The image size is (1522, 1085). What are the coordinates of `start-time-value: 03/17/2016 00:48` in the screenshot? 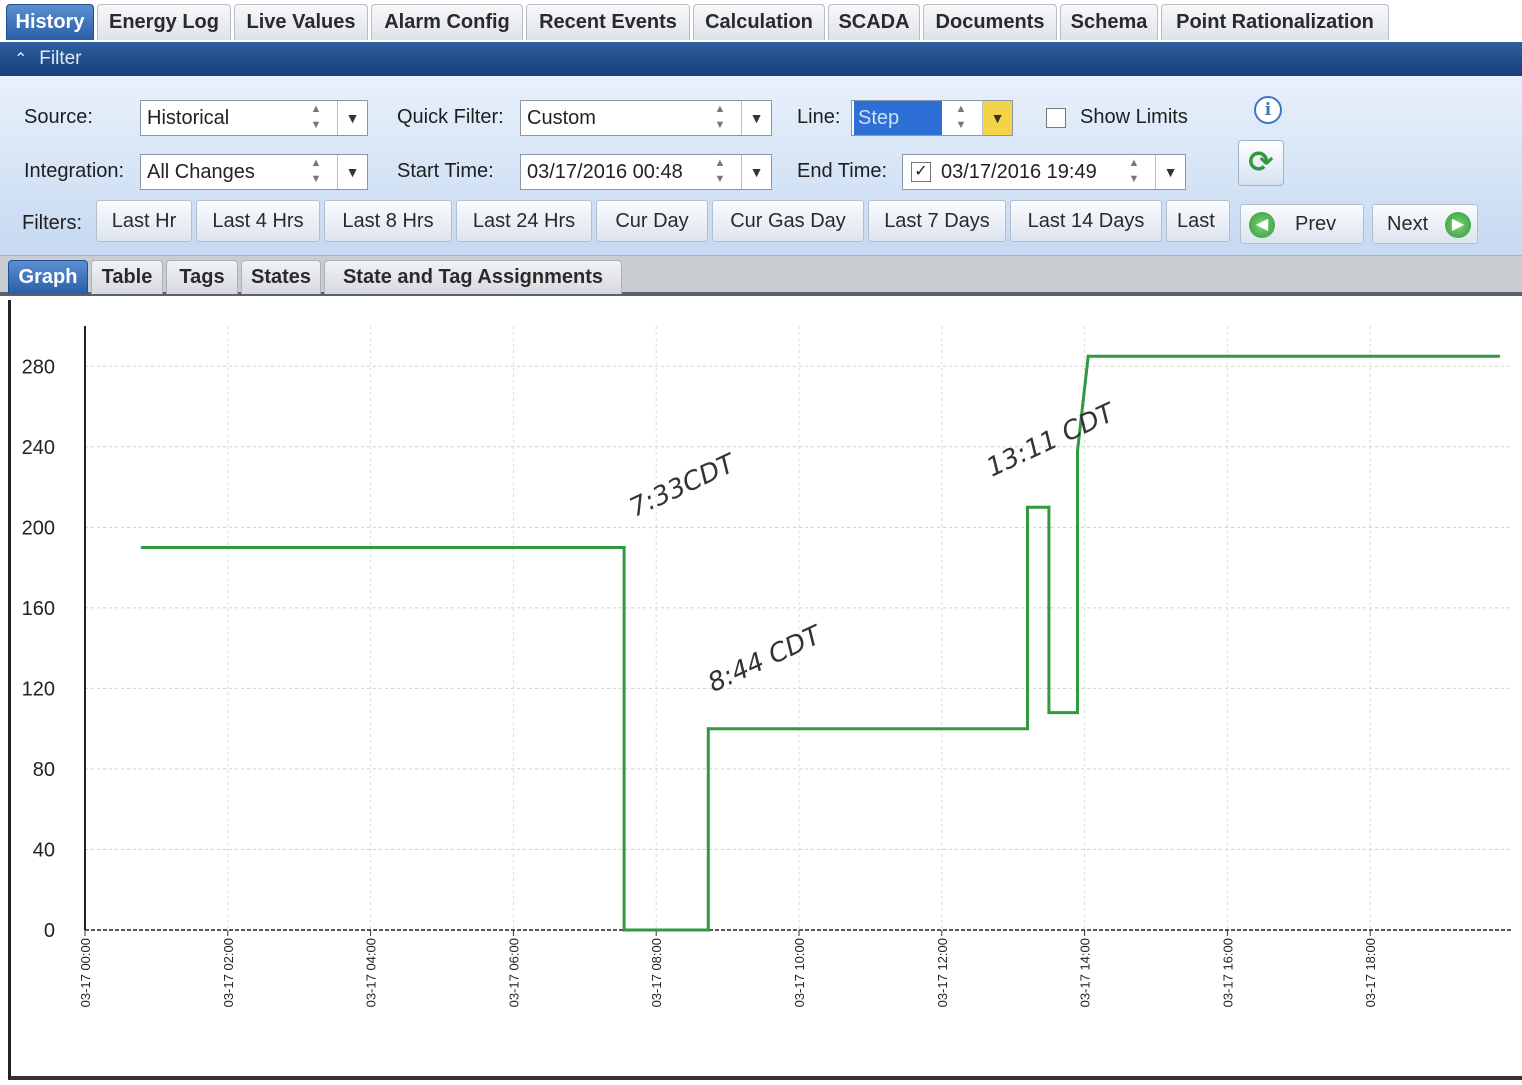 It's located at (605, 172).